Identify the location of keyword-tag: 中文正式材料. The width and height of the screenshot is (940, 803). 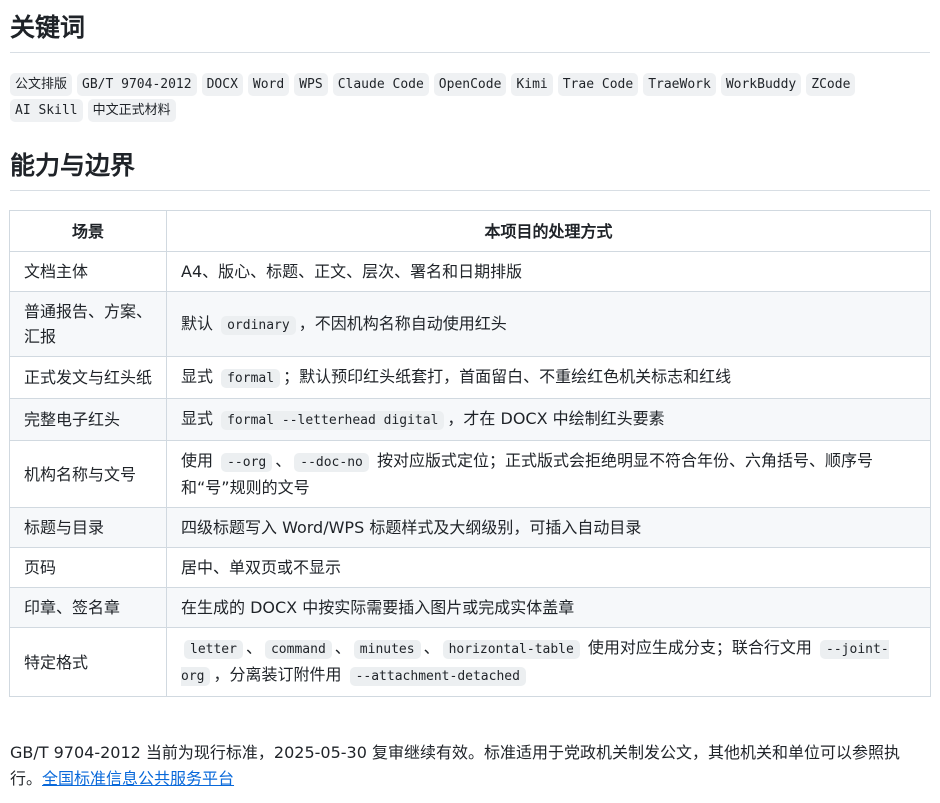
(131, 110).